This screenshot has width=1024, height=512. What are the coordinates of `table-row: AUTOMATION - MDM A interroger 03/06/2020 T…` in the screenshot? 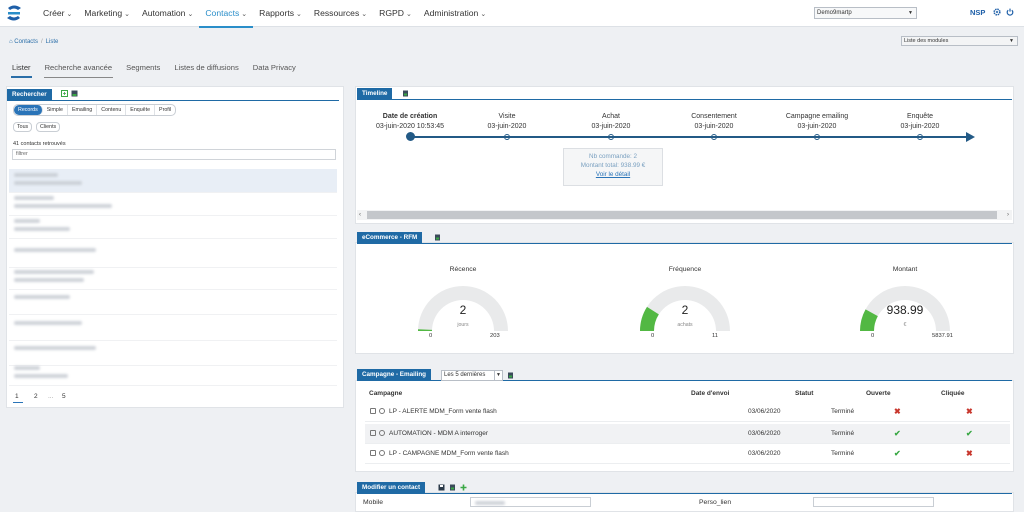 It's located at (687, 434).